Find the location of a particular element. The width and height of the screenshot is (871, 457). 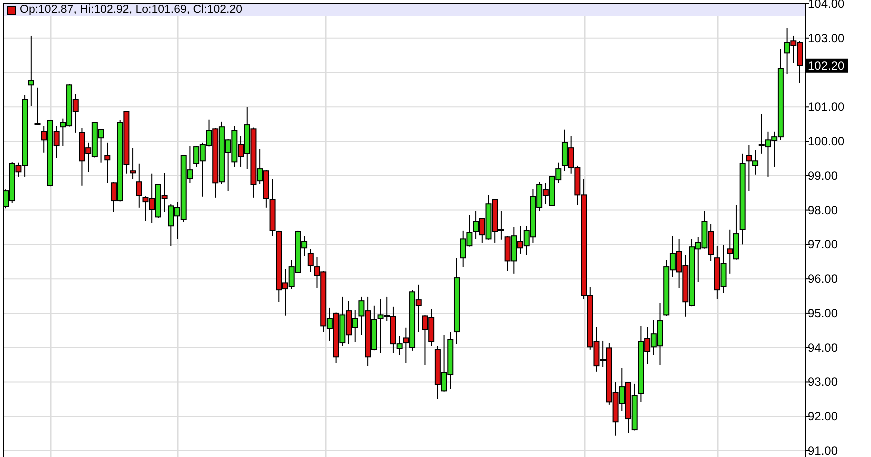

axis-label: 92.00 is located at coordinates (823, 417).